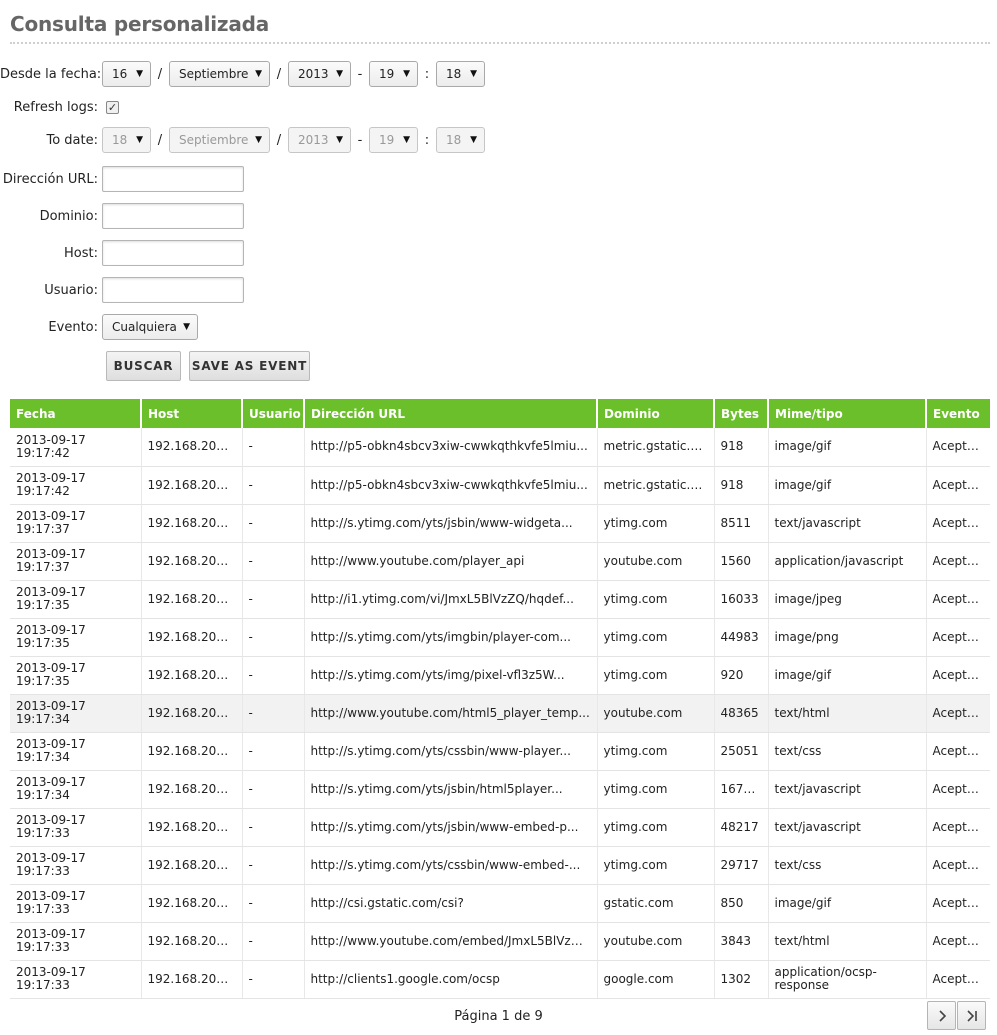  I want to click on column-header: Evento, so click(958, 413).